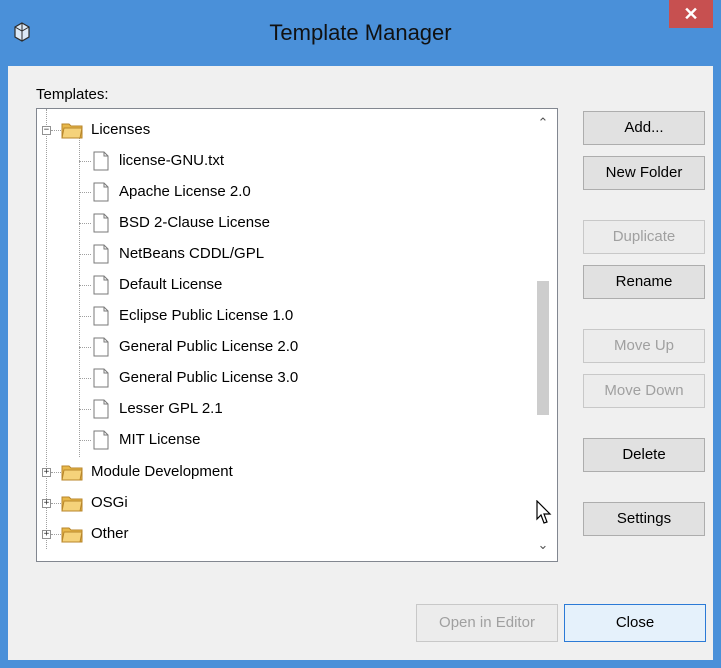  Describe the element at coordinates (644, 237) in the screenshot. I see `duplicate-button: Duplicate` at that location.